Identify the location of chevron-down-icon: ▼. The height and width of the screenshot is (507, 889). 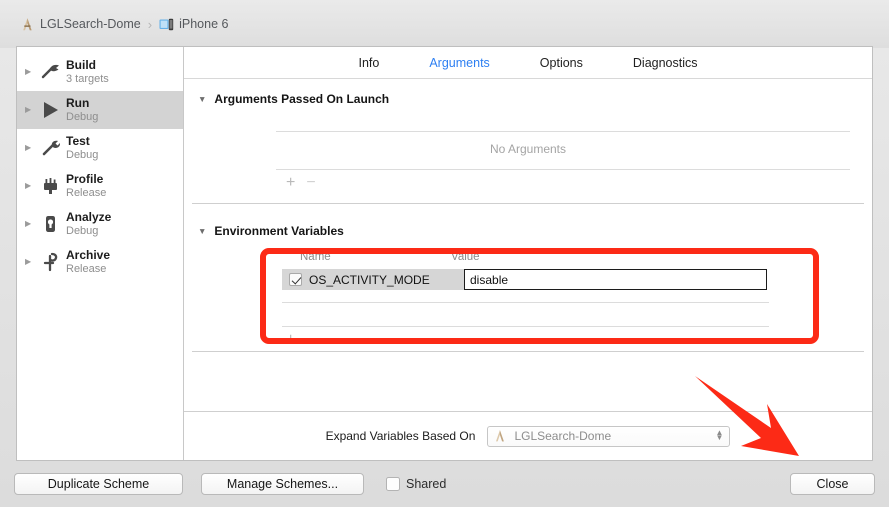
(719, 437).